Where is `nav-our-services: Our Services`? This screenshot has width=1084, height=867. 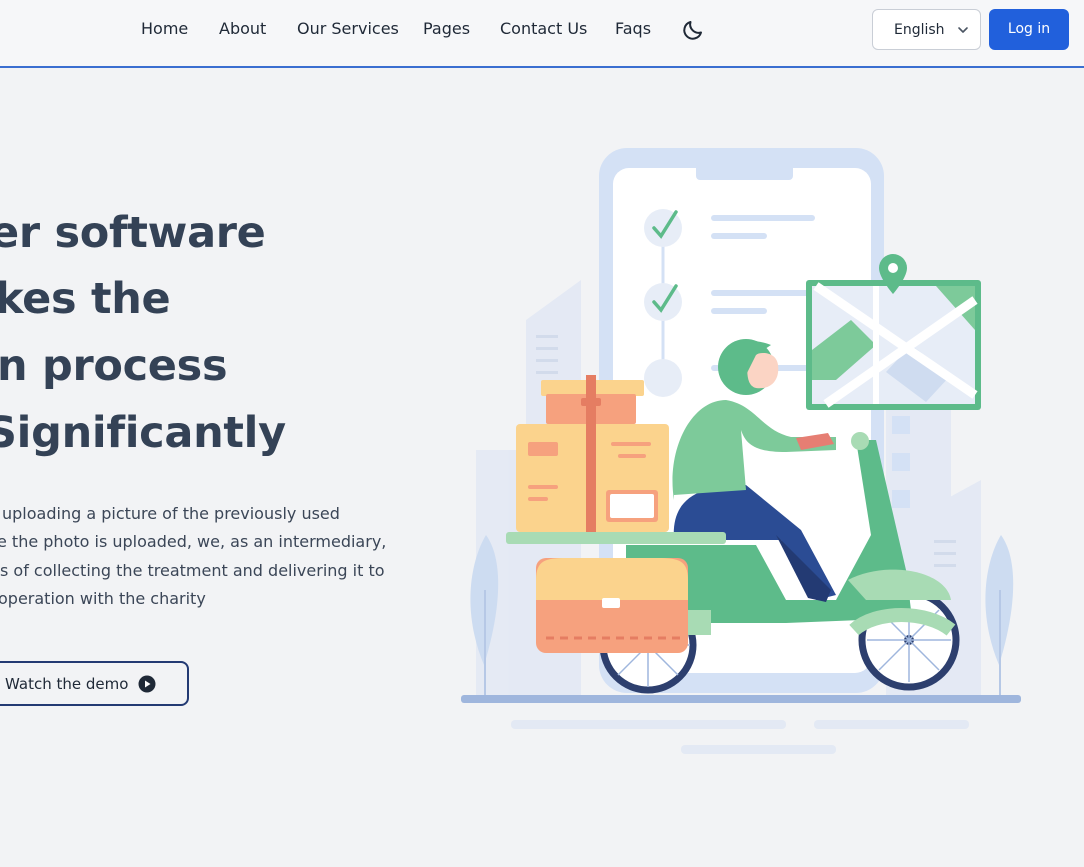
nav-our-services: Our Services is located at coordinates (348, 28).